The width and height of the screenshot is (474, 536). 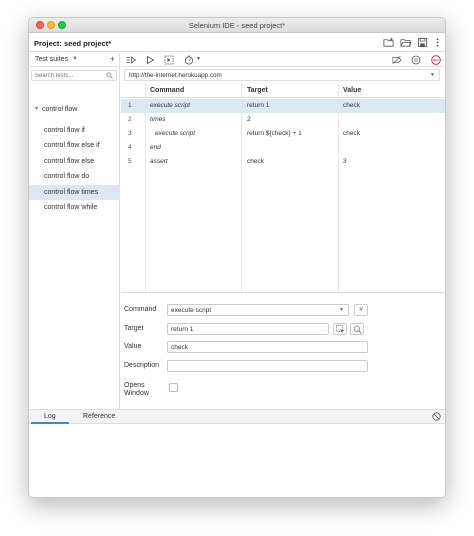 What do you see at coordinates (74, 145) in the screenshot?
I see `test-item: control flow else if` at bounding box center [74, 145].